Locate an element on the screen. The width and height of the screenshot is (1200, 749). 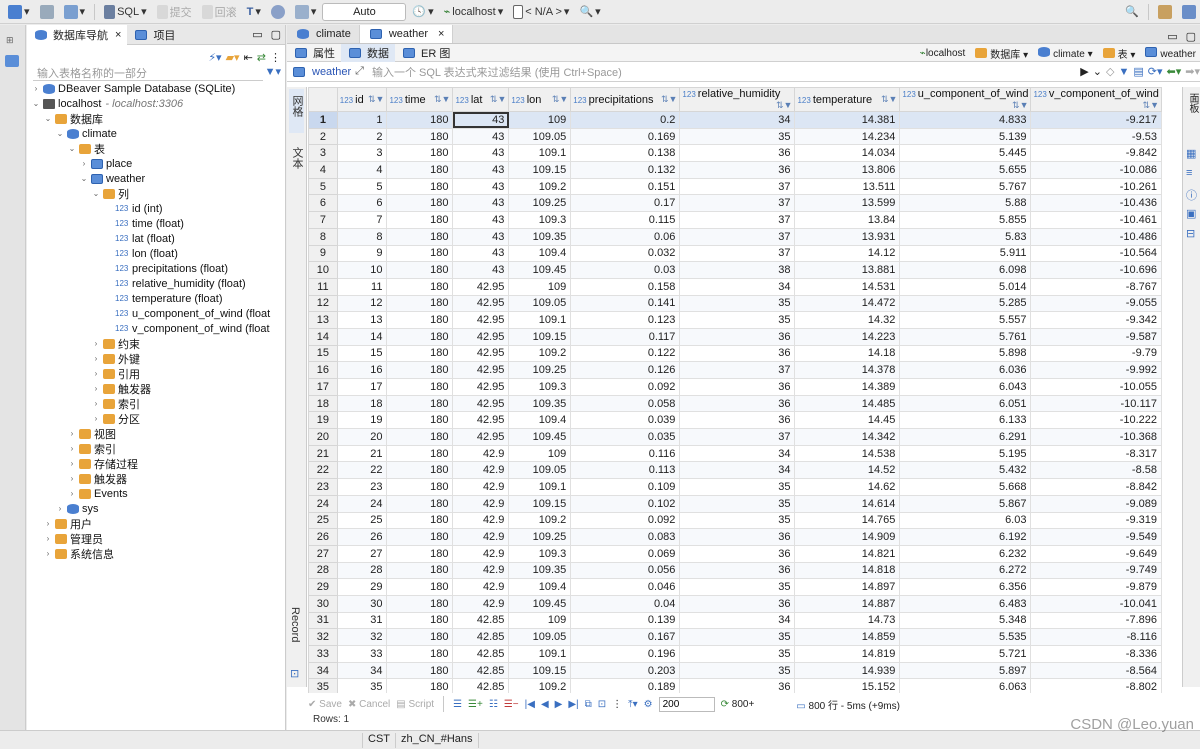
row-number: 23 is located at coordinates (323, 487).